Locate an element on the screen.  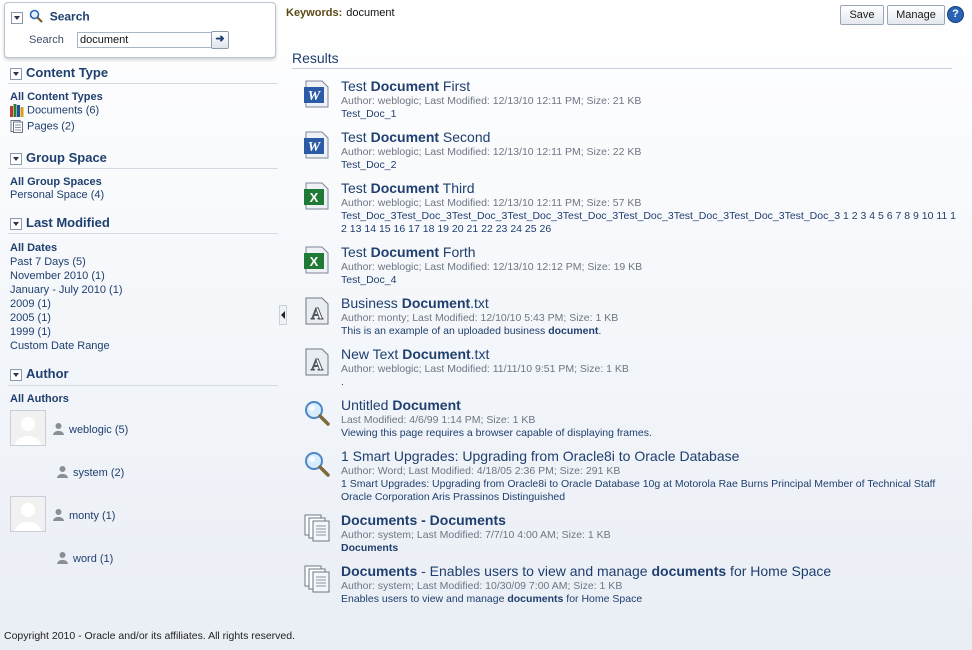
author-header: Author is located at coordinates (39, 373).